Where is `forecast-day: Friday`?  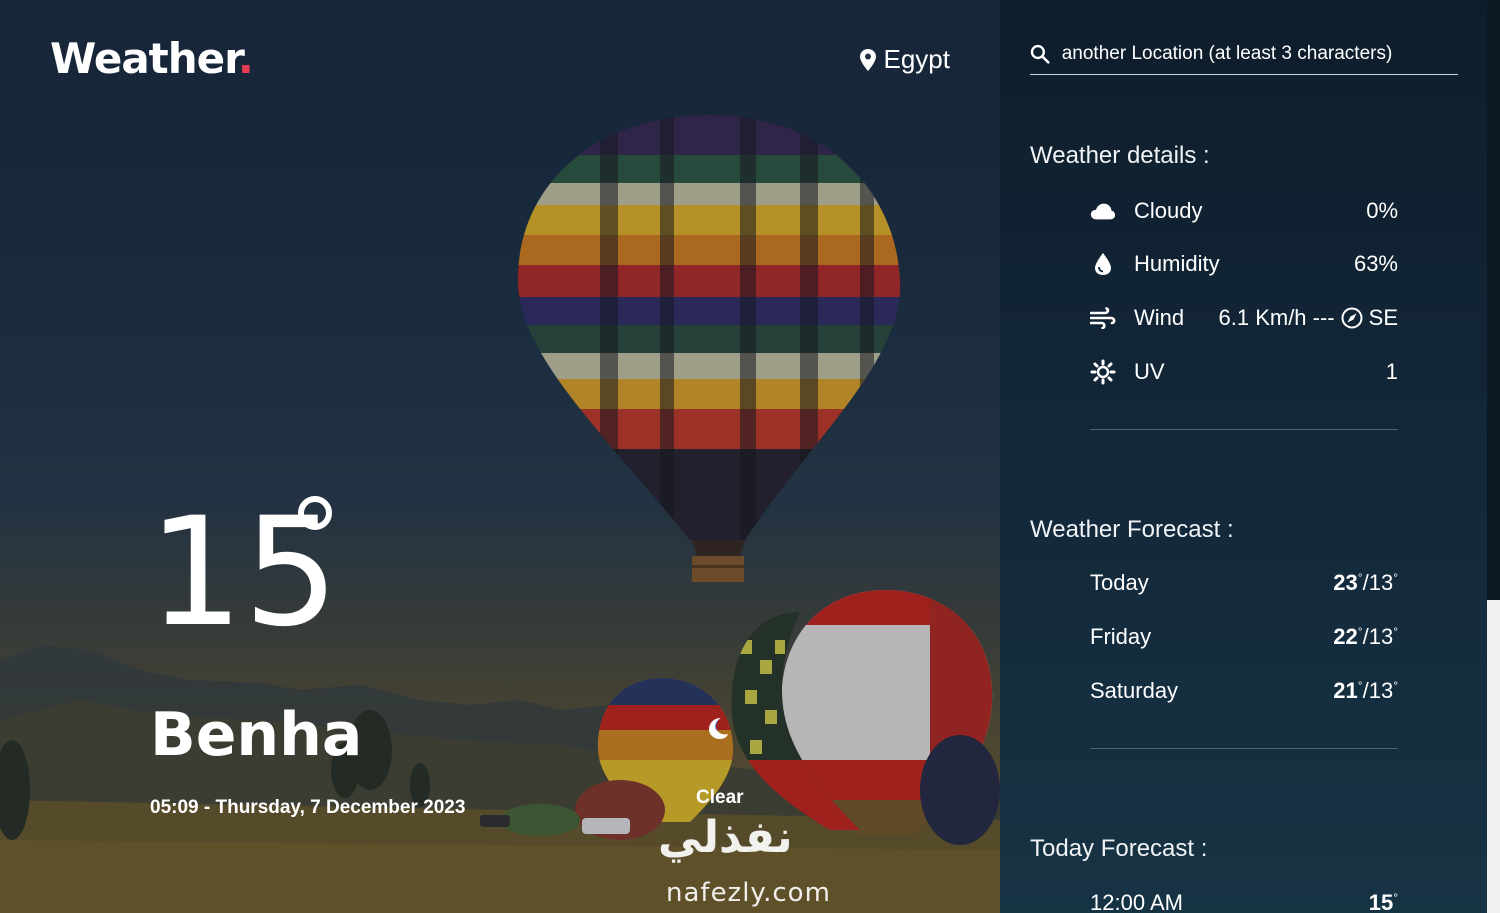 forecast-day: Friday is located at coordinates (1121, 636).